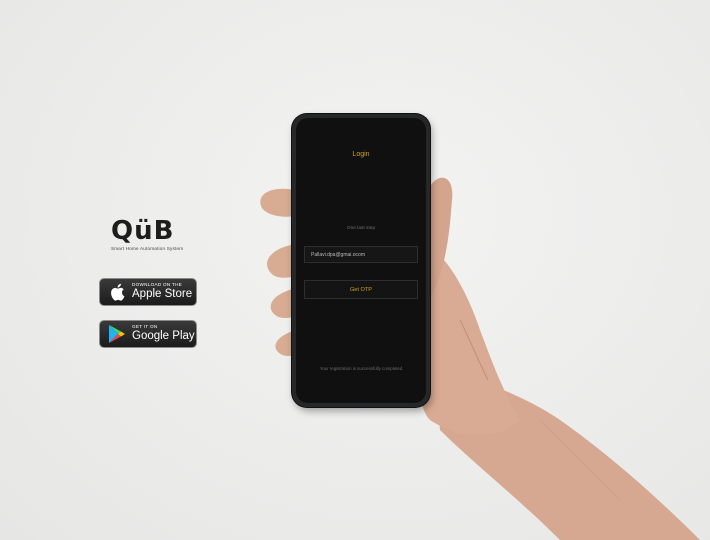  I want to click on apple-badge-text: DOWNLOAD ON THE Apple Store, so click(162, 291).